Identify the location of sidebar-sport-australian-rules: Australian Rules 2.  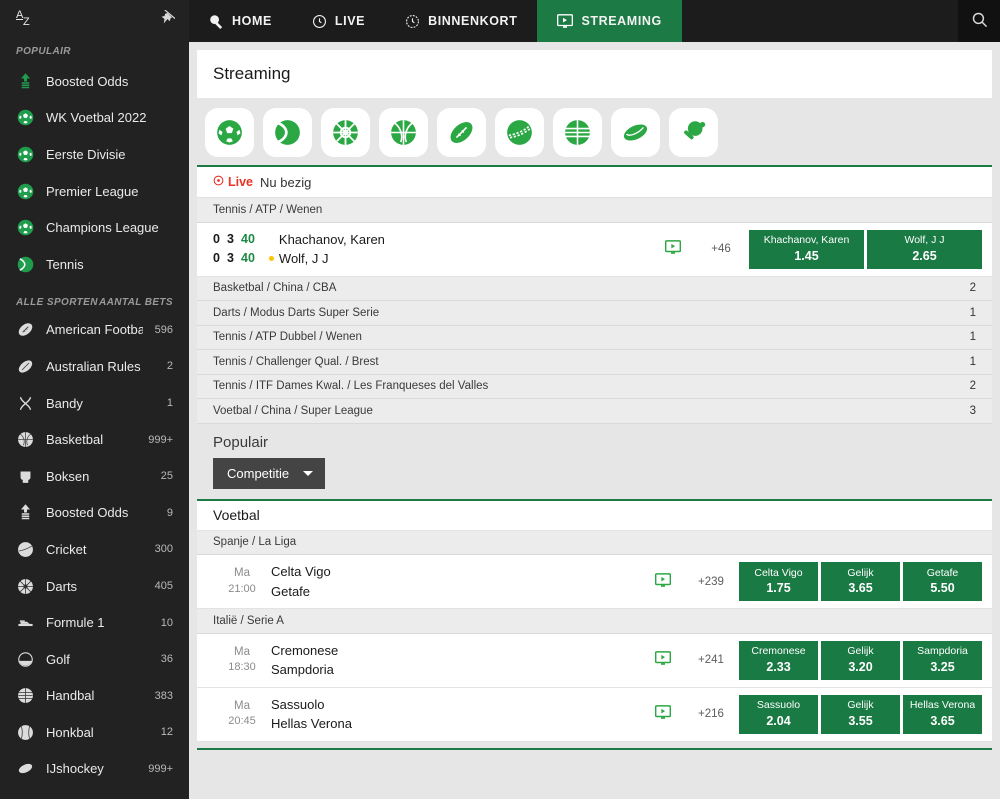
(94, 366).